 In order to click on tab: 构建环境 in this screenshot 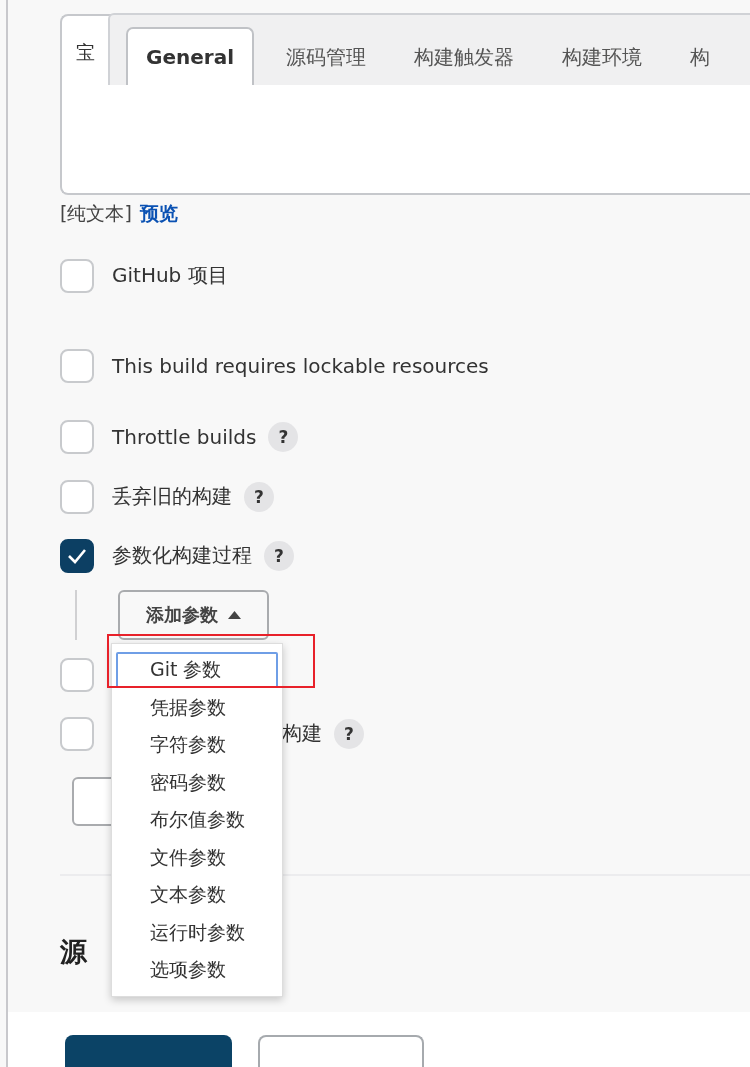, I will do `click(602, 57)`.